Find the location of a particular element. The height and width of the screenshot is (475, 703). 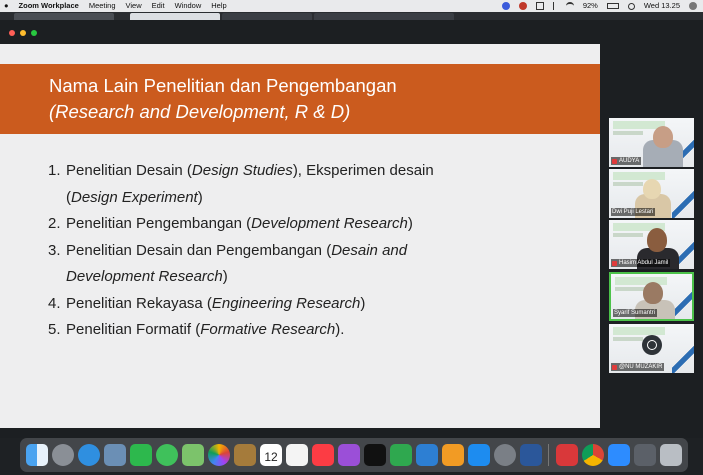

podcasts-icon is located at coordinates (349, 455).